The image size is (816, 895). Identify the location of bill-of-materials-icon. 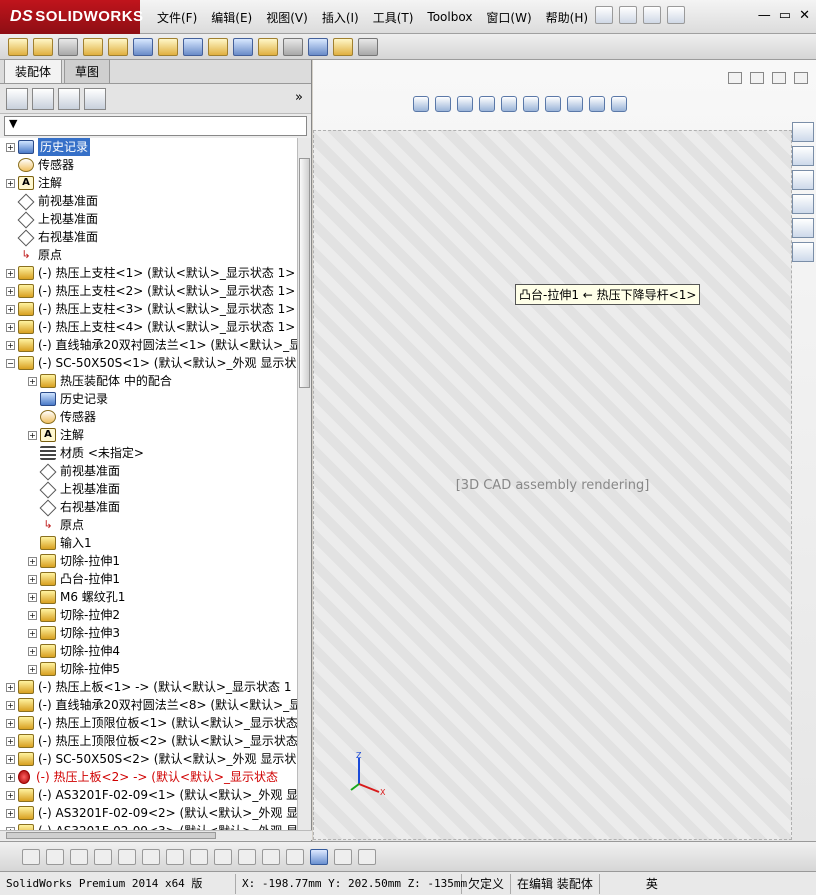
(243, 46).